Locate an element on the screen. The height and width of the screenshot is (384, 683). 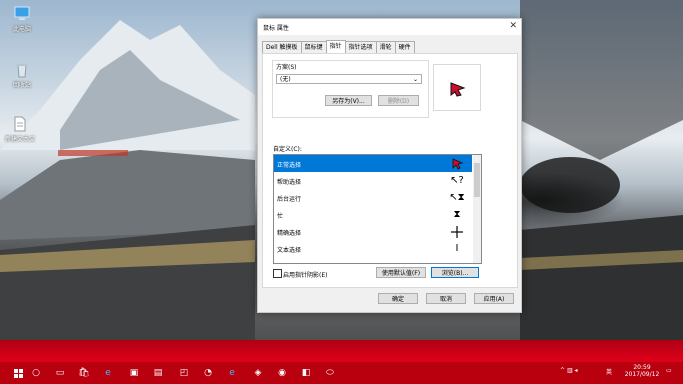
task-view-button: ▭ is located at coordinates (60, 373).